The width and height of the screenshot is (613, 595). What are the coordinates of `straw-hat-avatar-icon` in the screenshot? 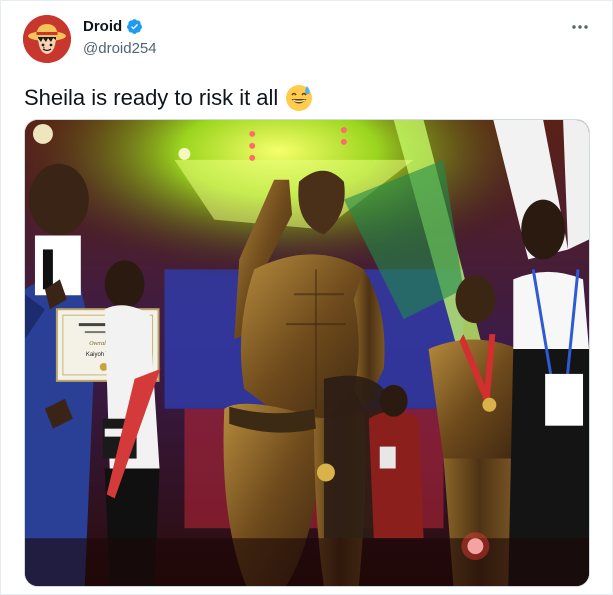 It's located at (47, 39).